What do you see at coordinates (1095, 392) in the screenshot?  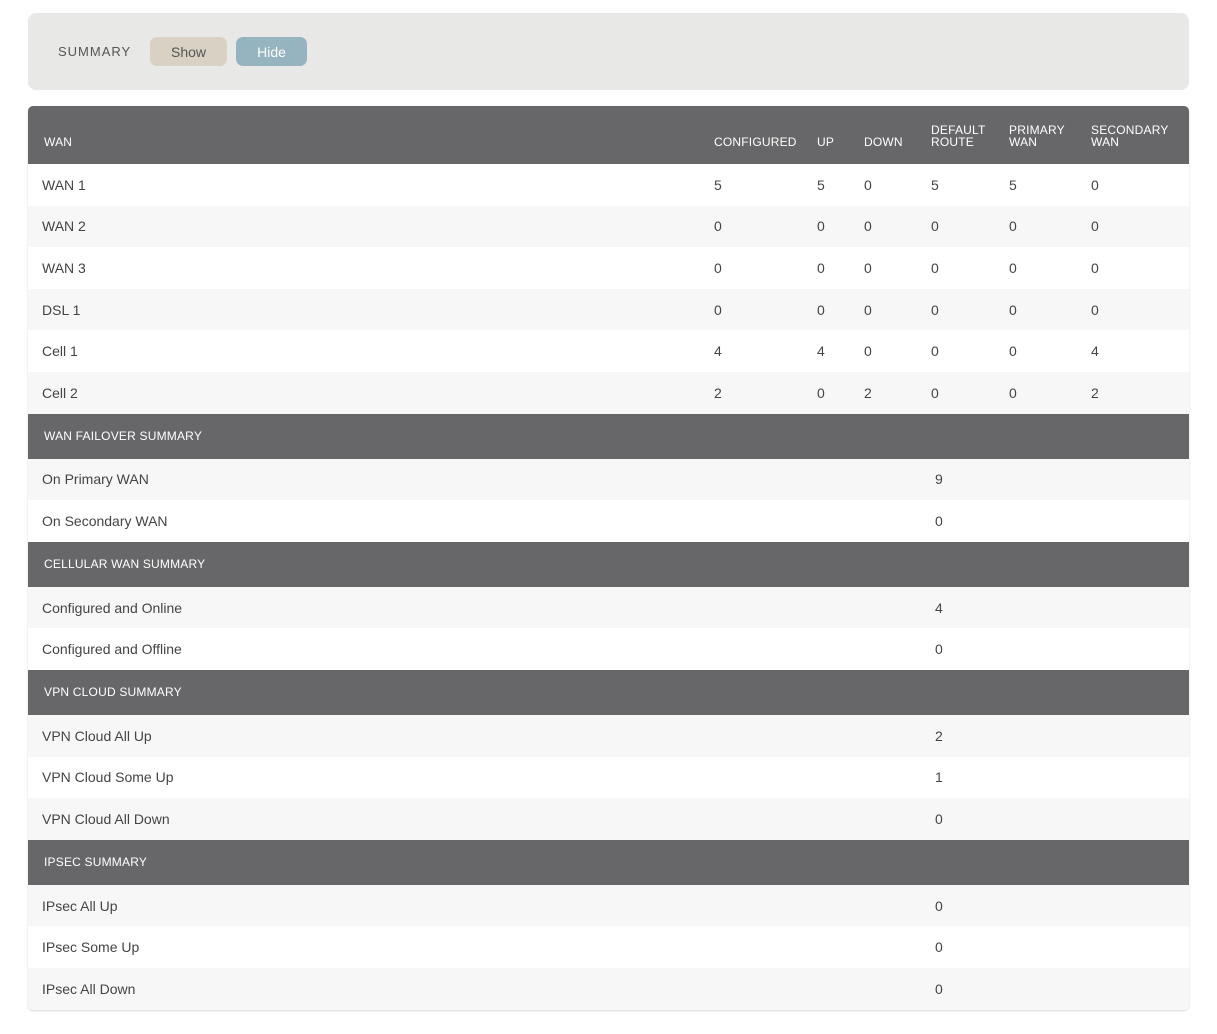 I see `cell-secondary-wan: 2` at bounding box center [1095, 392].